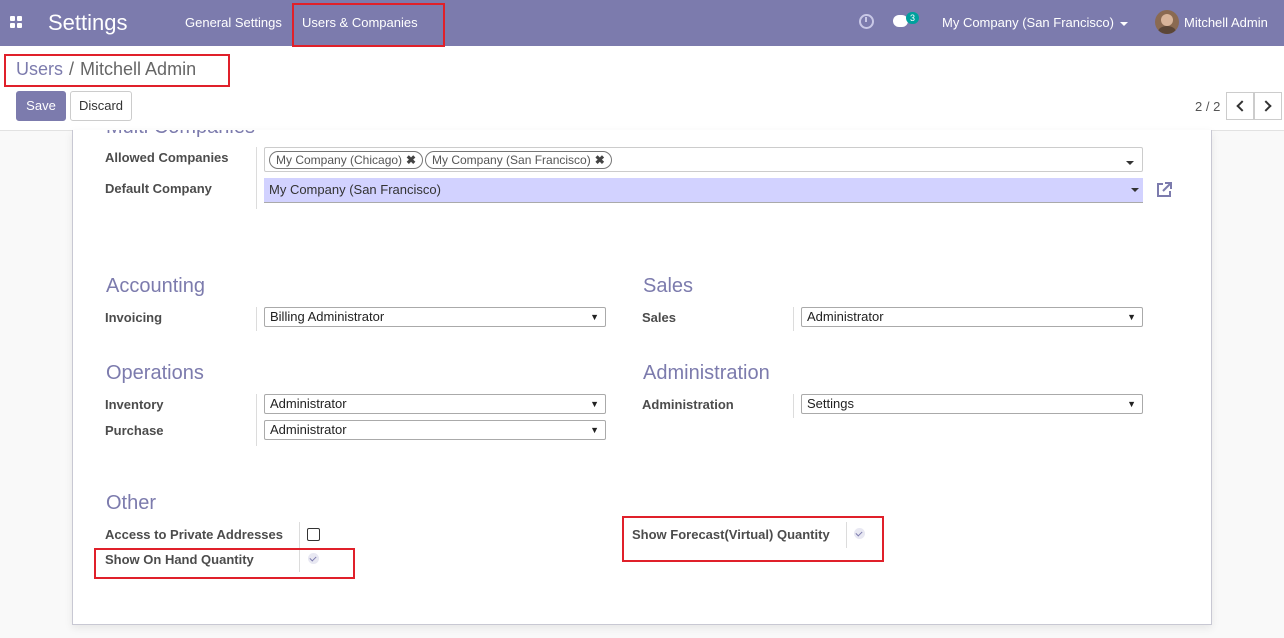 This screenshot has width=1284, height=638. I want to click on section-title-sales: Sales, so click(668, 286).